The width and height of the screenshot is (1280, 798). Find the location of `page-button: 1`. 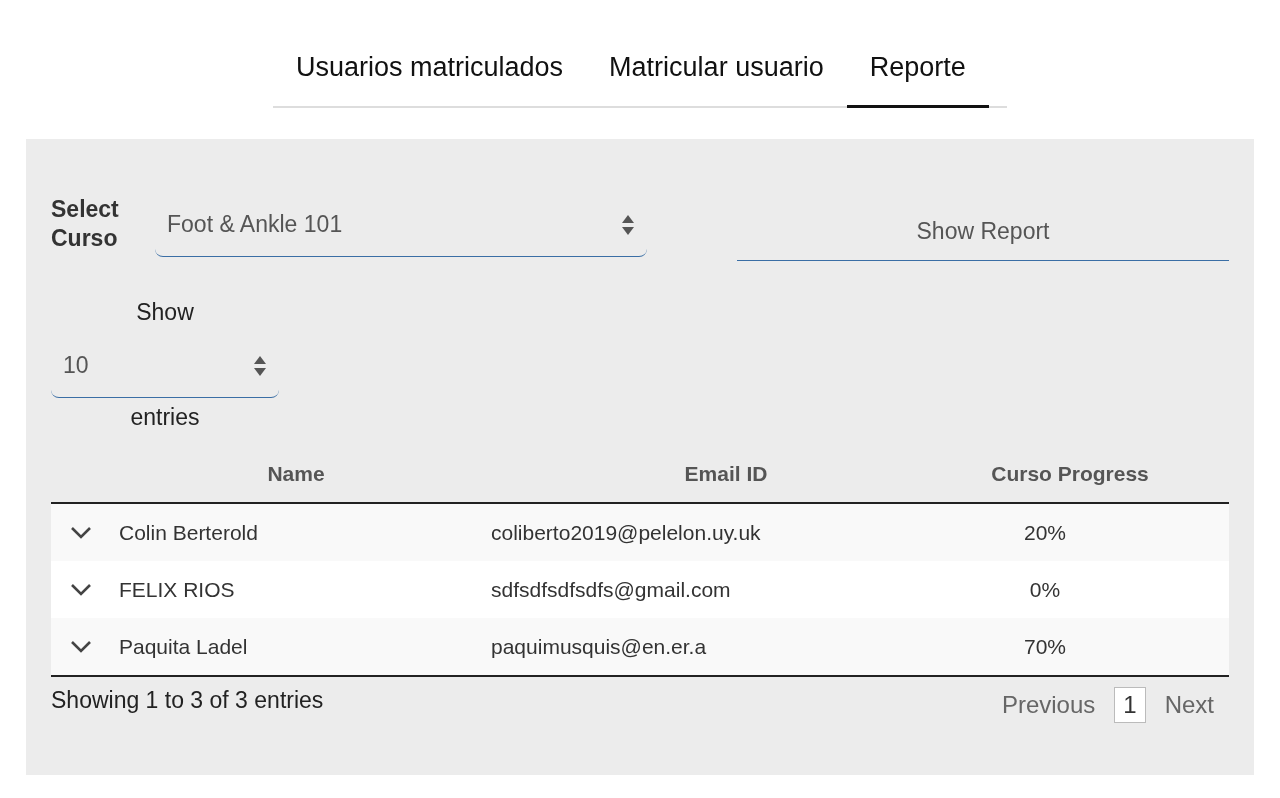

page-button: 1 is located at coordinates (1130, 705).